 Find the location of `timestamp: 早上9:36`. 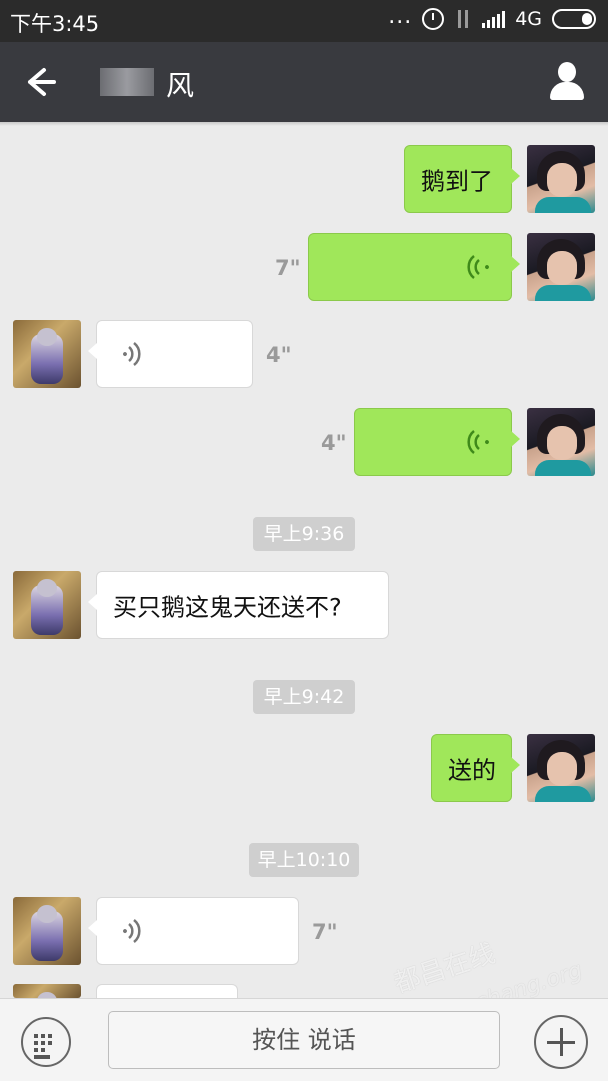

timestamp: 早上9:36 is located at coordinates (304, 534).